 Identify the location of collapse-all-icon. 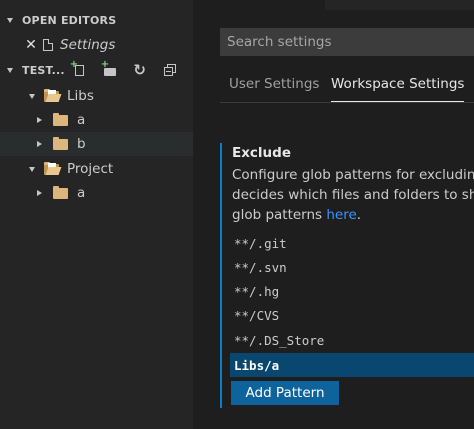
(170, 70).